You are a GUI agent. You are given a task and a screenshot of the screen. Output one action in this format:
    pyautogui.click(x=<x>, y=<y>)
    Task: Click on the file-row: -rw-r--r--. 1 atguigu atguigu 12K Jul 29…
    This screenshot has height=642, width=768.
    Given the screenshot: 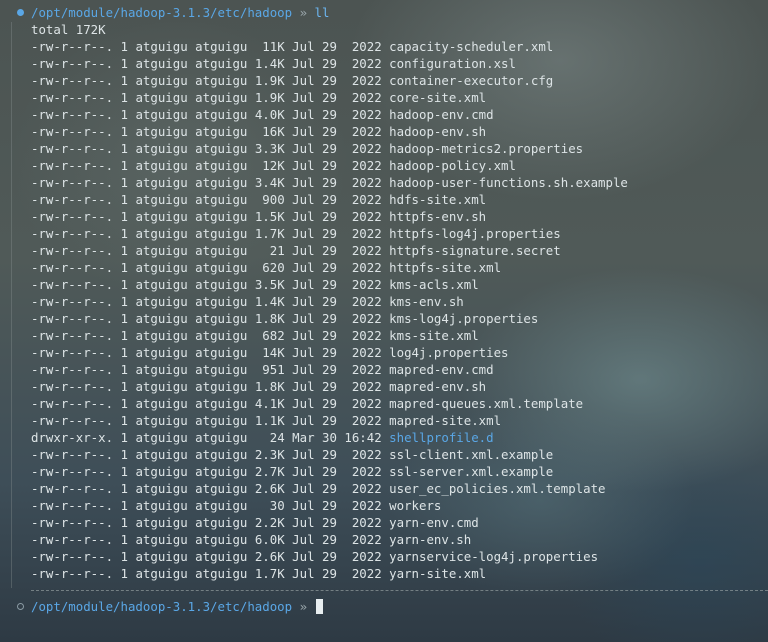 What is the action you would take?
    pyautogui.click(x=396, y=165)
    